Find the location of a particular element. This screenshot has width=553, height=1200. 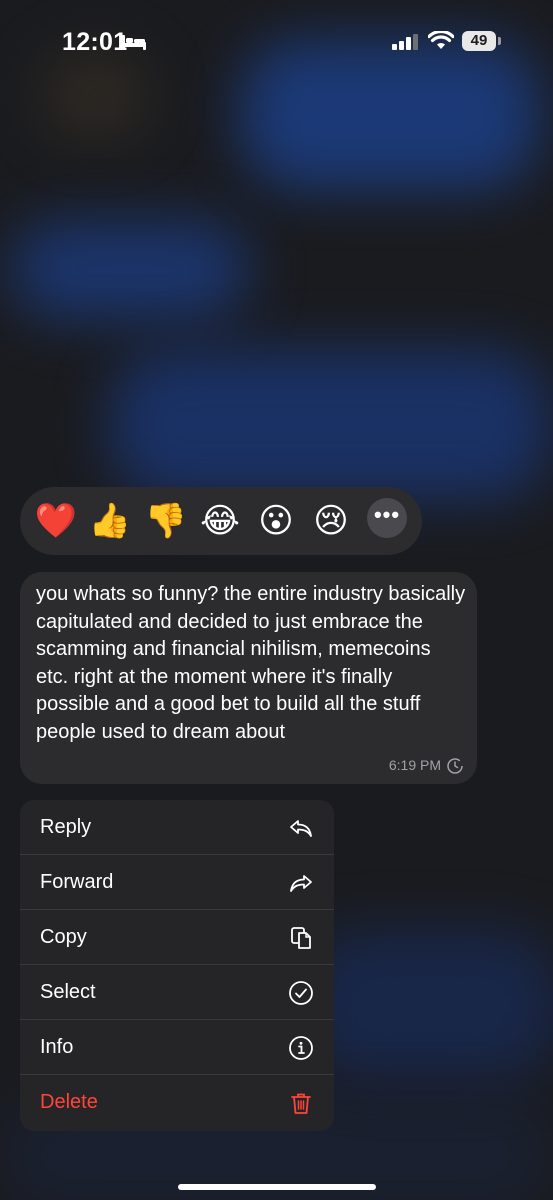

menu-item-label: Reply is located at coordinates (66, 827).